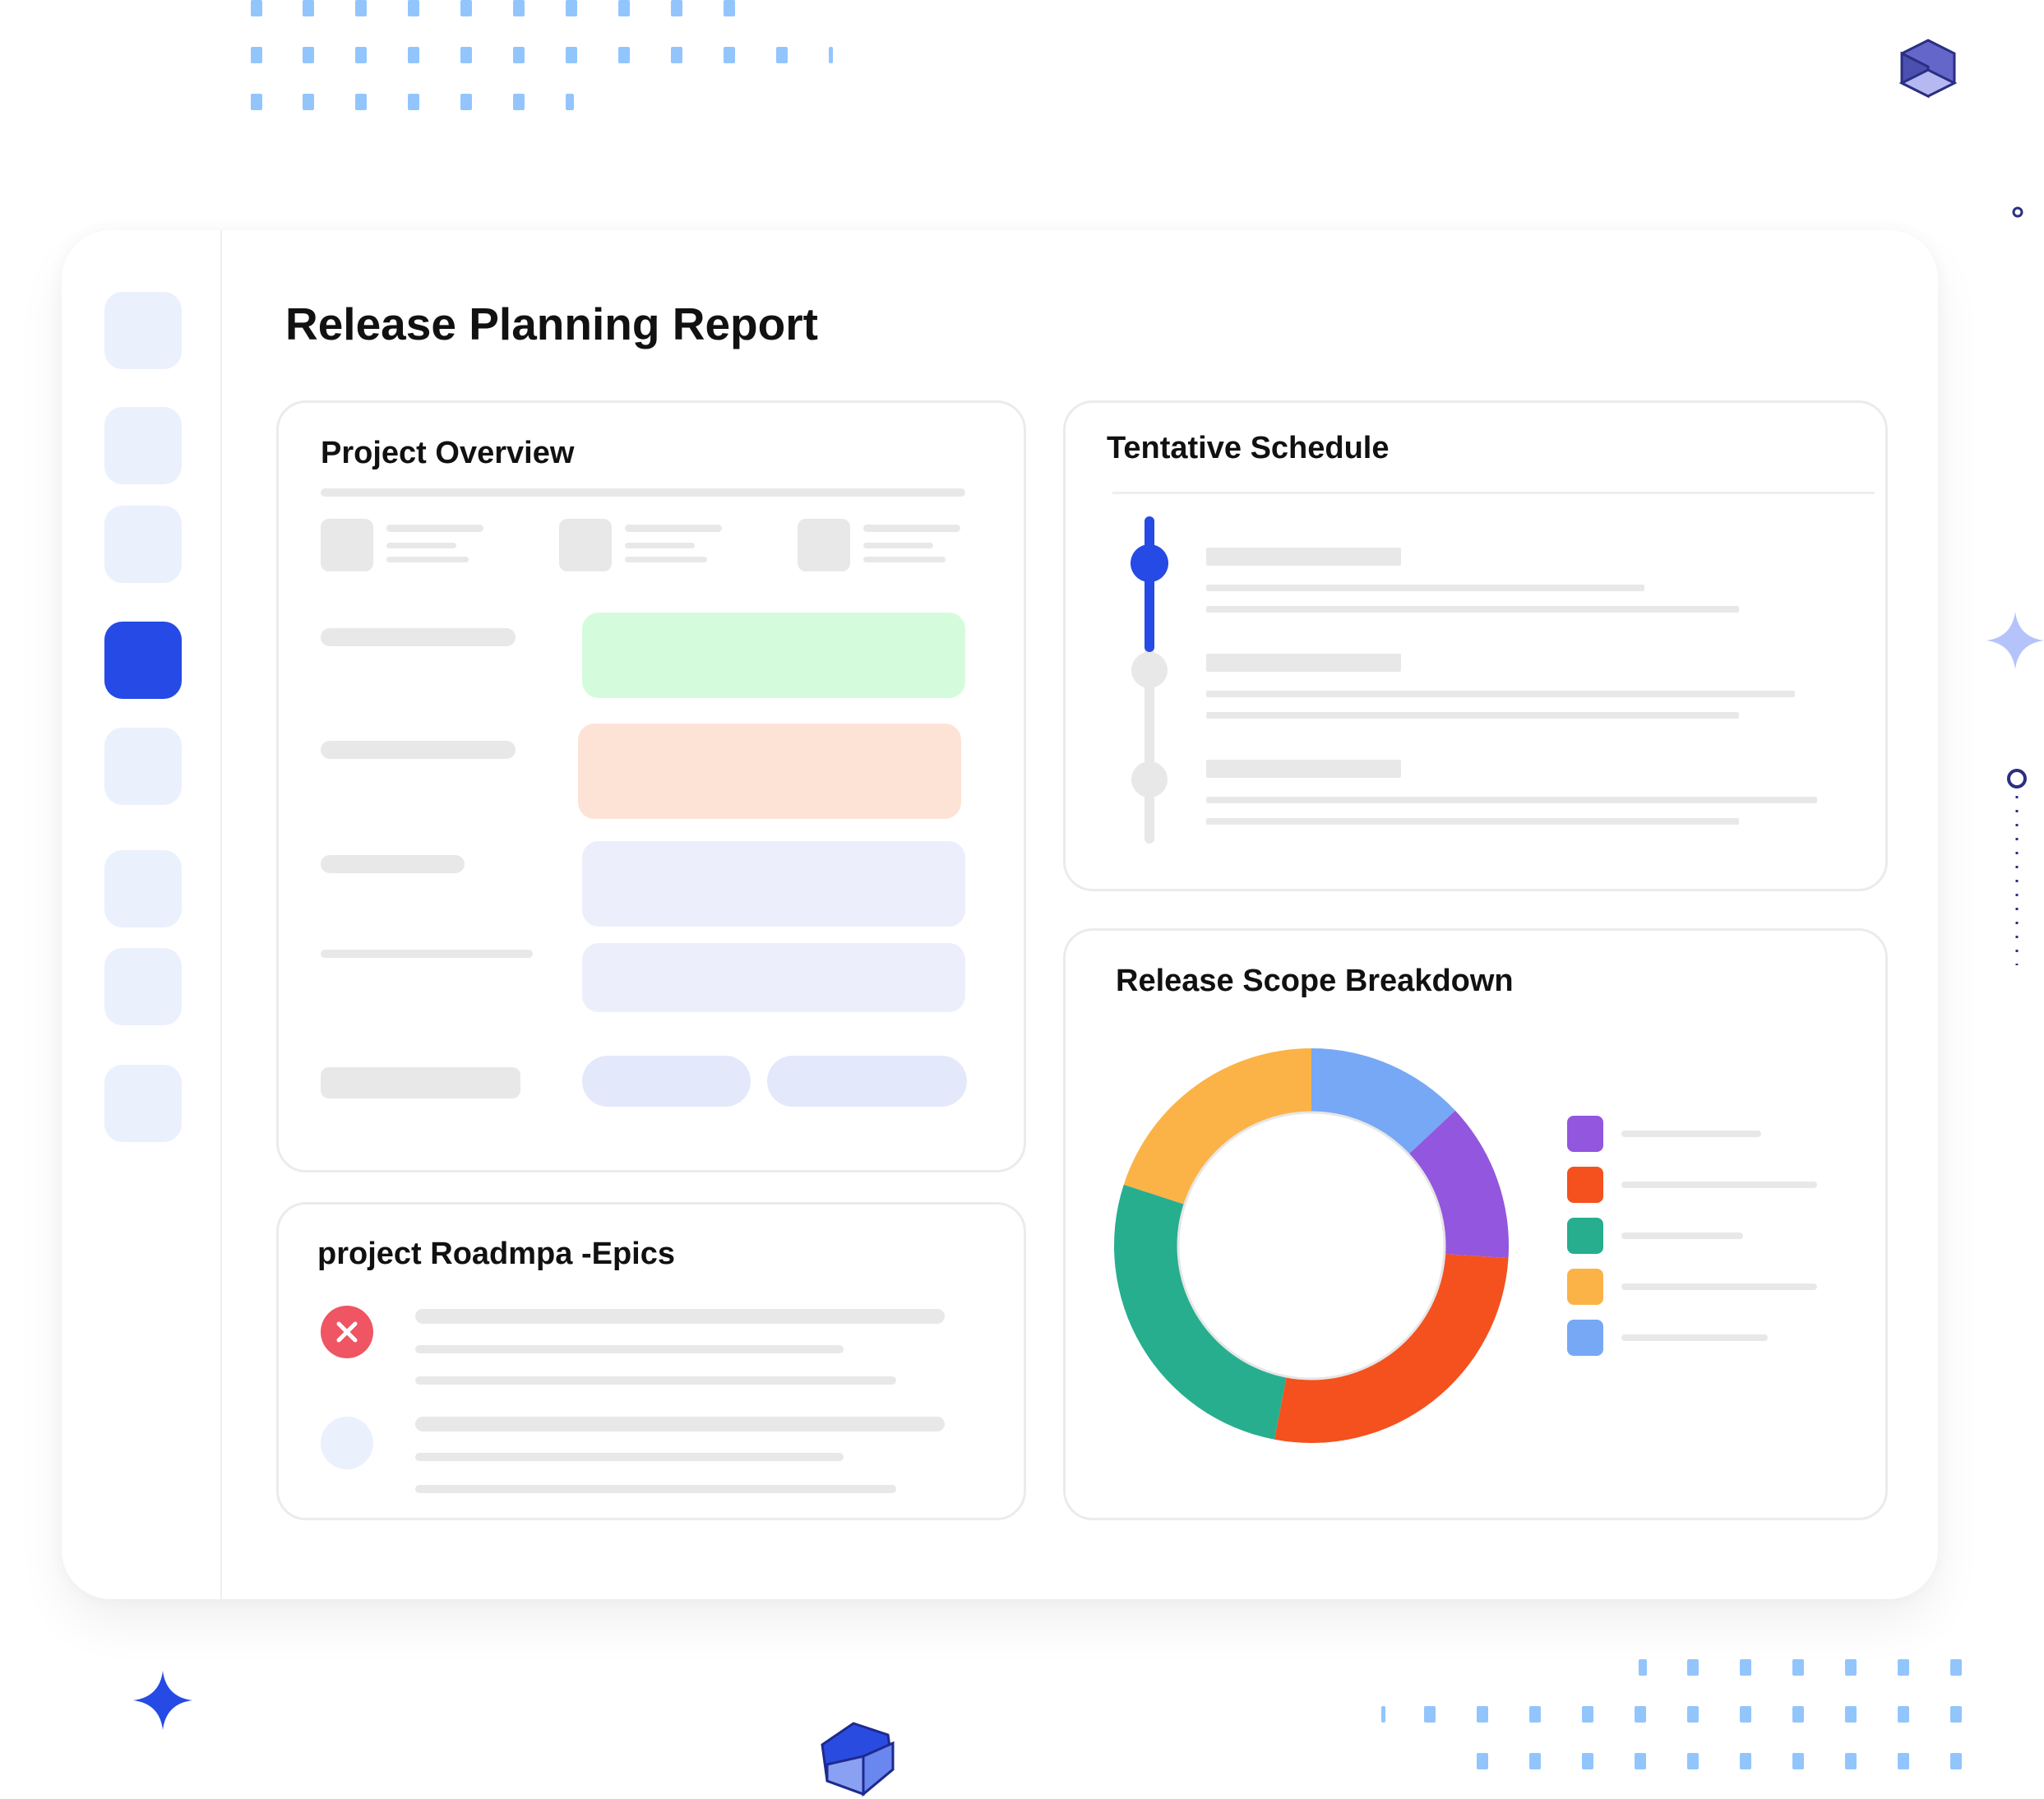 This screenshot has height=1799, width=2044. What do you see at coordinates (858, 1759) in the screenshot?
I see `cube-icon-bottom` at bounding box center [858, 1759].